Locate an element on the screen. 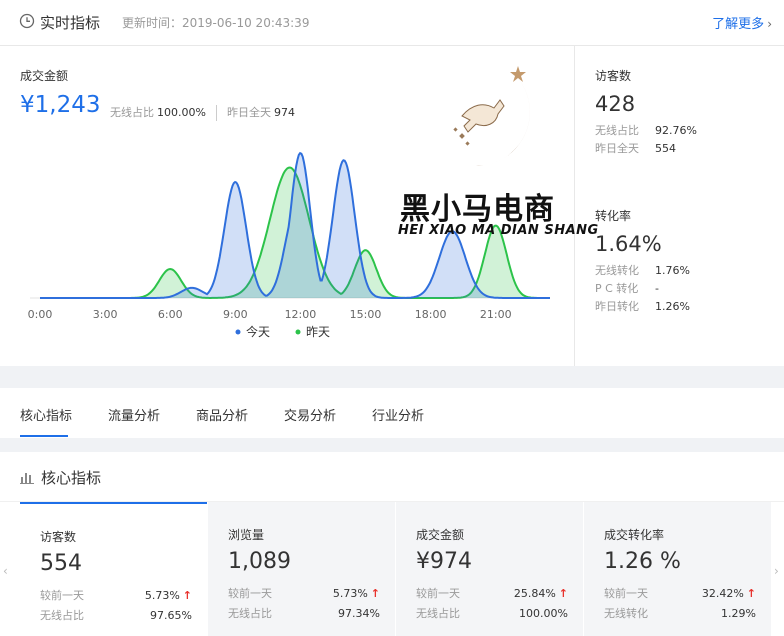 Image resolution: width=784 pixels, height=636 pixels. card-row-value: 97.34% is located at coordinates (359, 613).